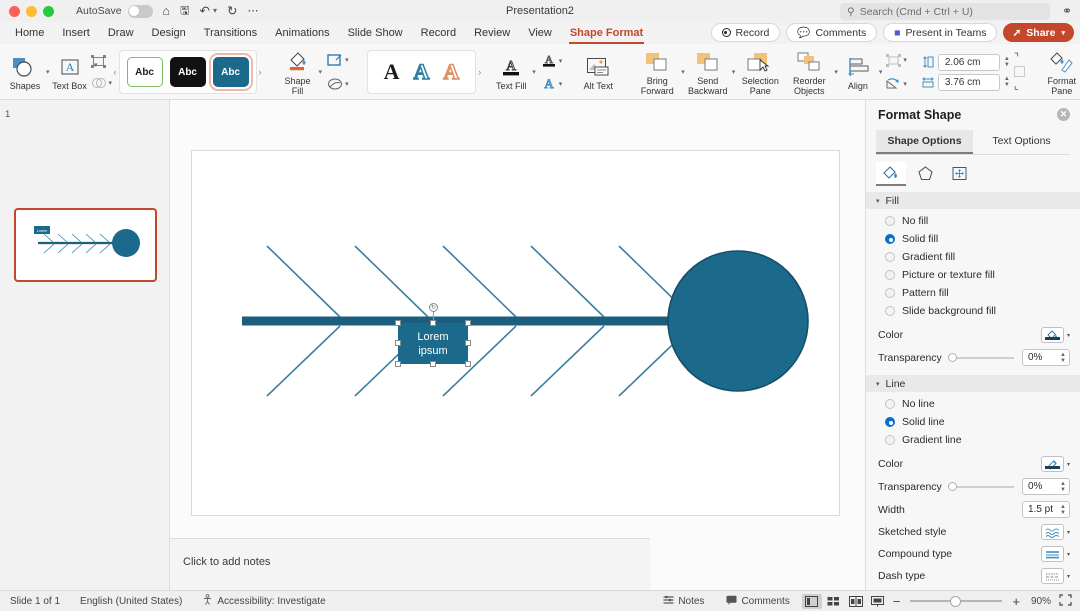  I want to click on shape-width-input: 3.76 cm, so click(968, 82).